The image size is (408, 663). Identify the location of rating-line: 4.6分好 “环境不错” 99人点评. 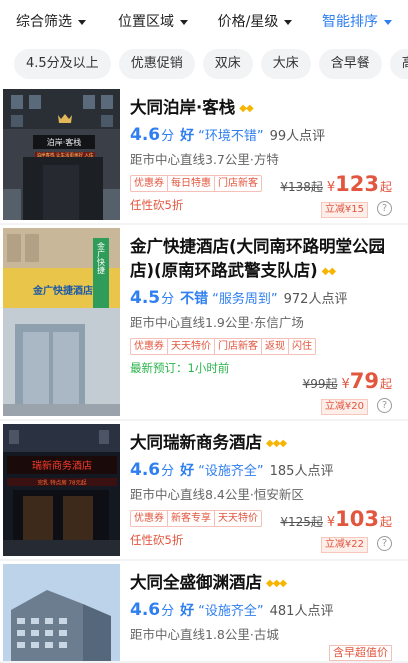
(263, 135).